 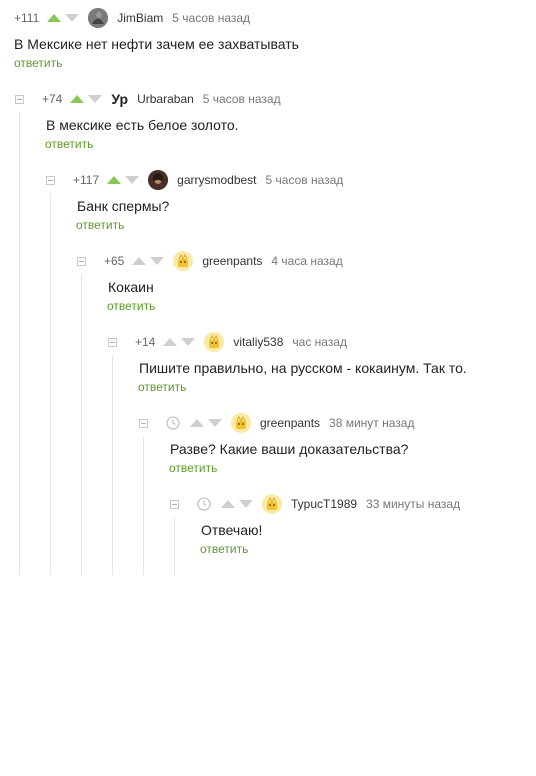 What do you see at coordinates (145, 342) in the screenshot?
I see `comment-rating: +14` at bounding box center [145, 342].